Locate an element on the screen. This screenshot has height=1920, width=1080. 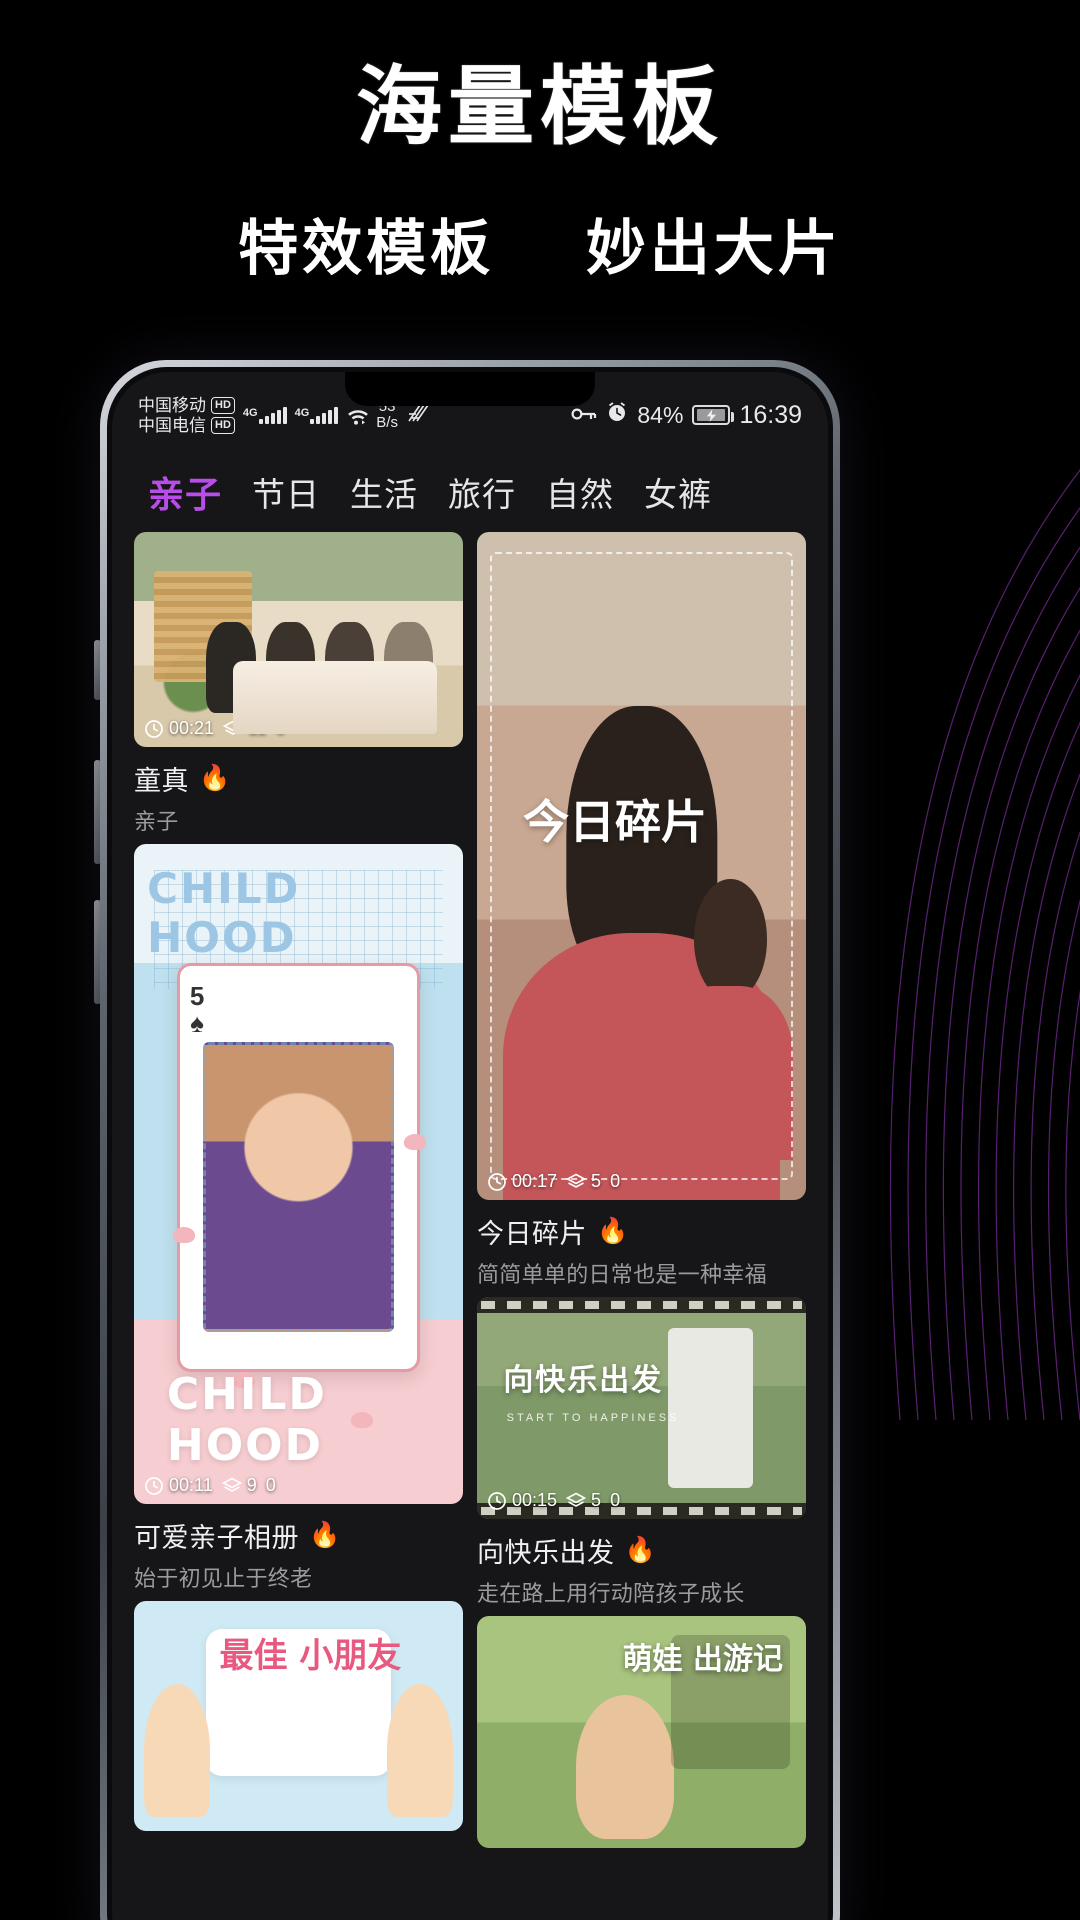
hd-badge-2: HD is located at coordinates (223, 425).